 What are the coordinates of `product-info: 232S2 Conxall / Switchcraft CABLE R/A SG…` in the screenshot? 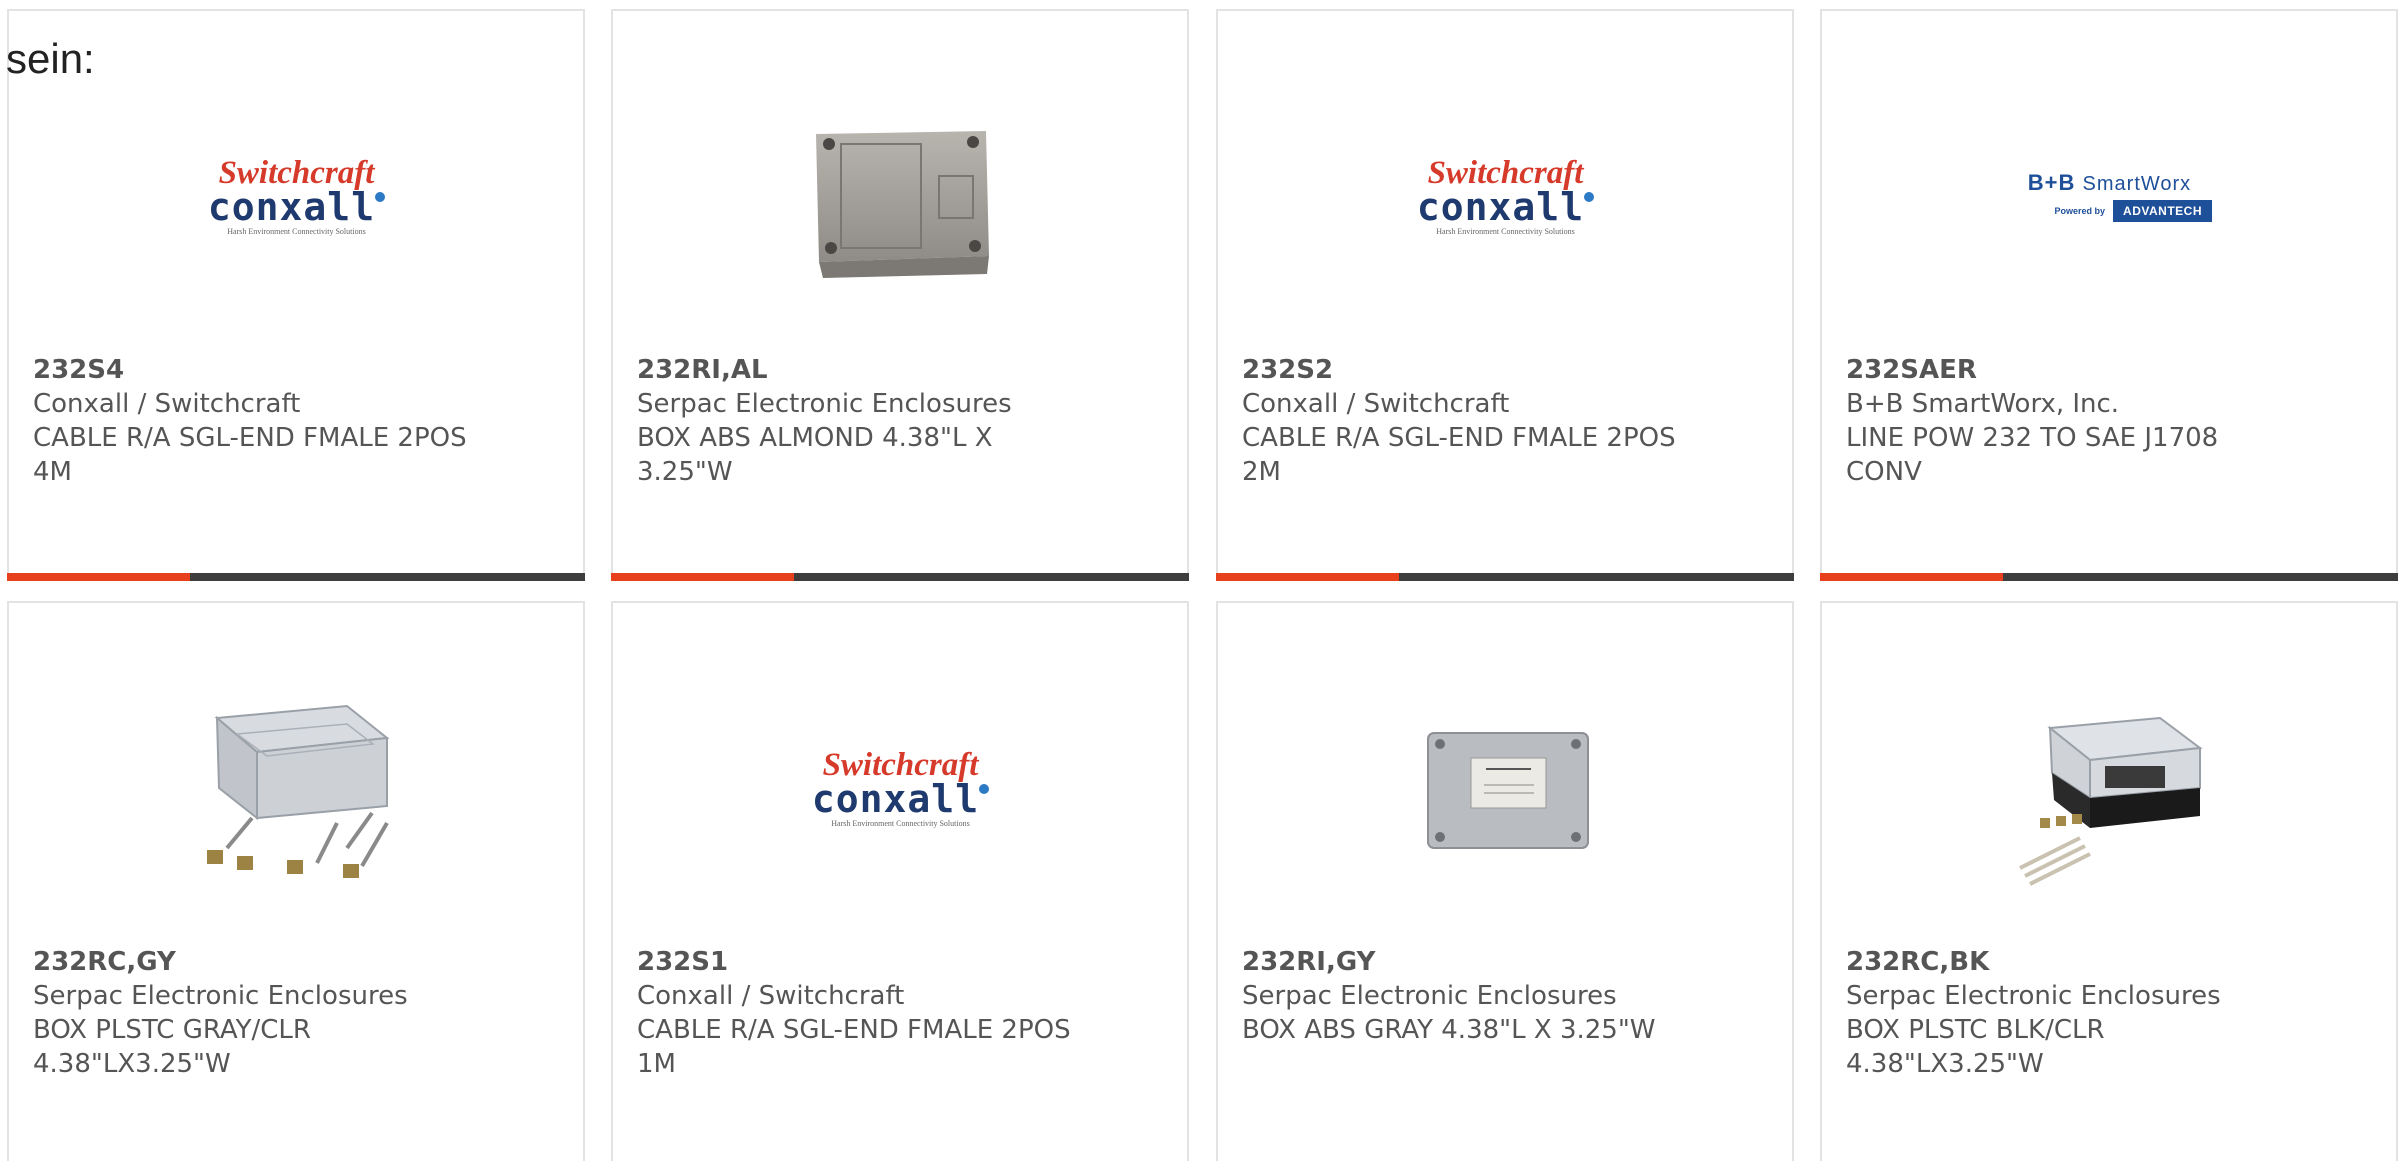 It's located at (1477, 421).